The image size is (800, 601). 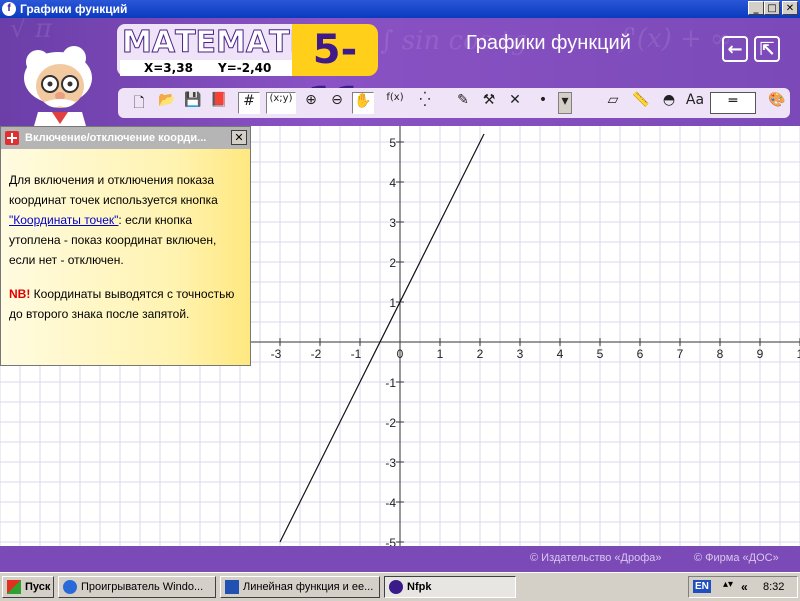 What do you see at coordinates (702, 586) in the screenshot?
I see `language-indicator: EN` at bounding box center [702, 586].